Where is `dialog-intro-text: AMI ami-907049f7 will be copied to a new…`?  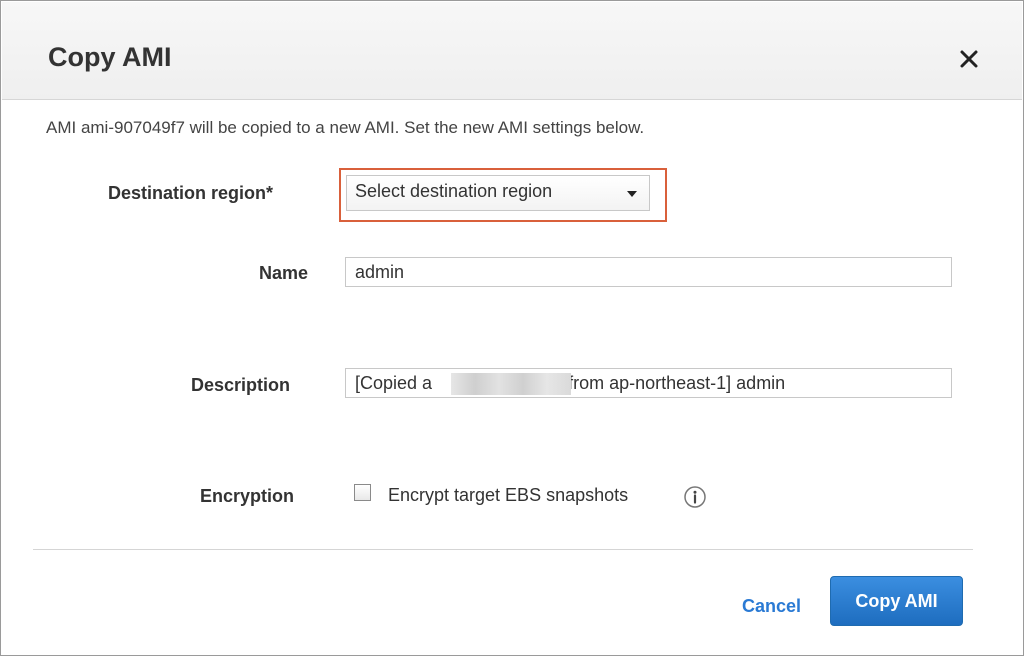
dialog-intro-text: AMI ami-907049f7 will be copied to a new… is located at coordinates (345, 127).